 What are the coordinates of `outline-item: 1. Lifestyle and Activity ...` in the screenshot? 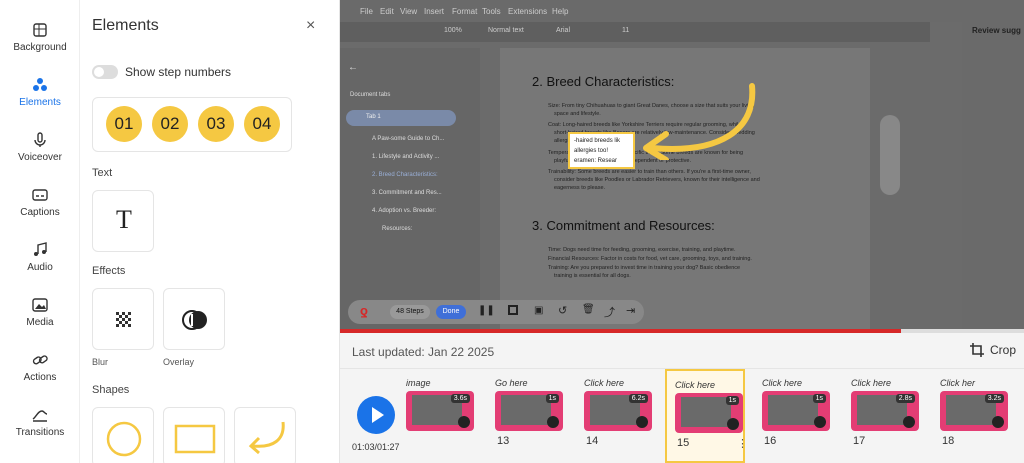 It's located at (405, 157).